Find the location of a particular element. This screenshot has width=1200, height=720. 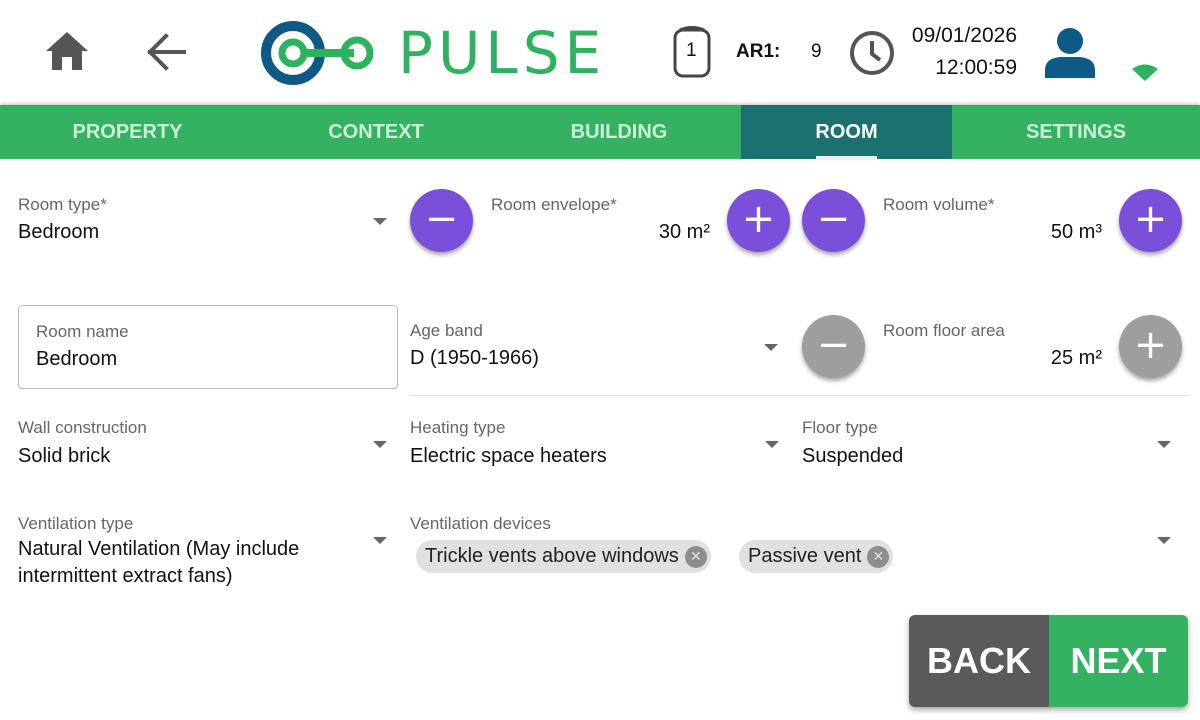

age-band-label: Age band is located at coordinates (446, 330).